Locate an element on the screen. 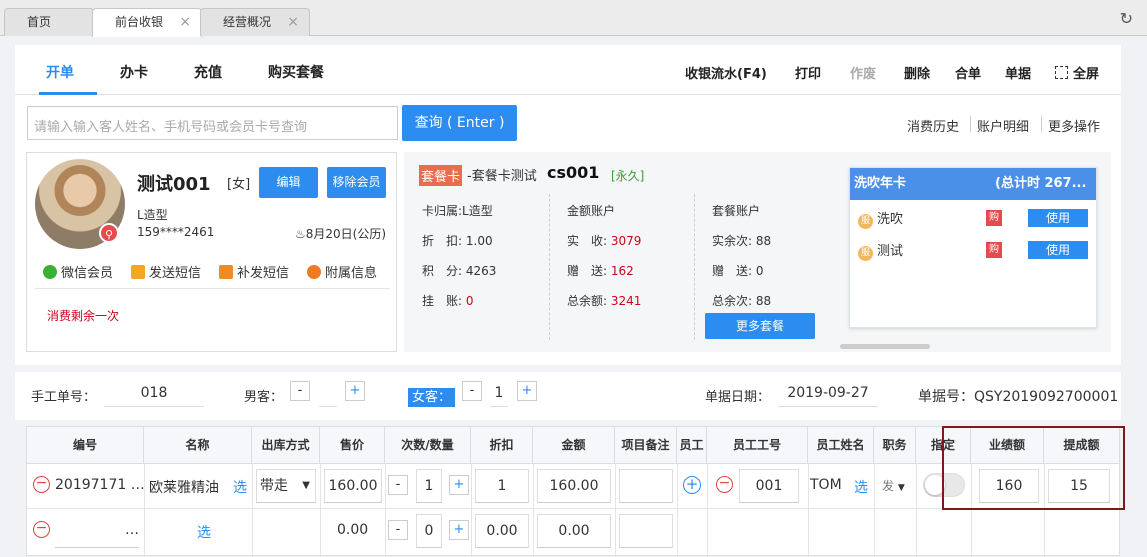 The width and height of the screenshot is (1147, 557). query-button: 查询 ( Enter ) is located at coordinates (459, 123).